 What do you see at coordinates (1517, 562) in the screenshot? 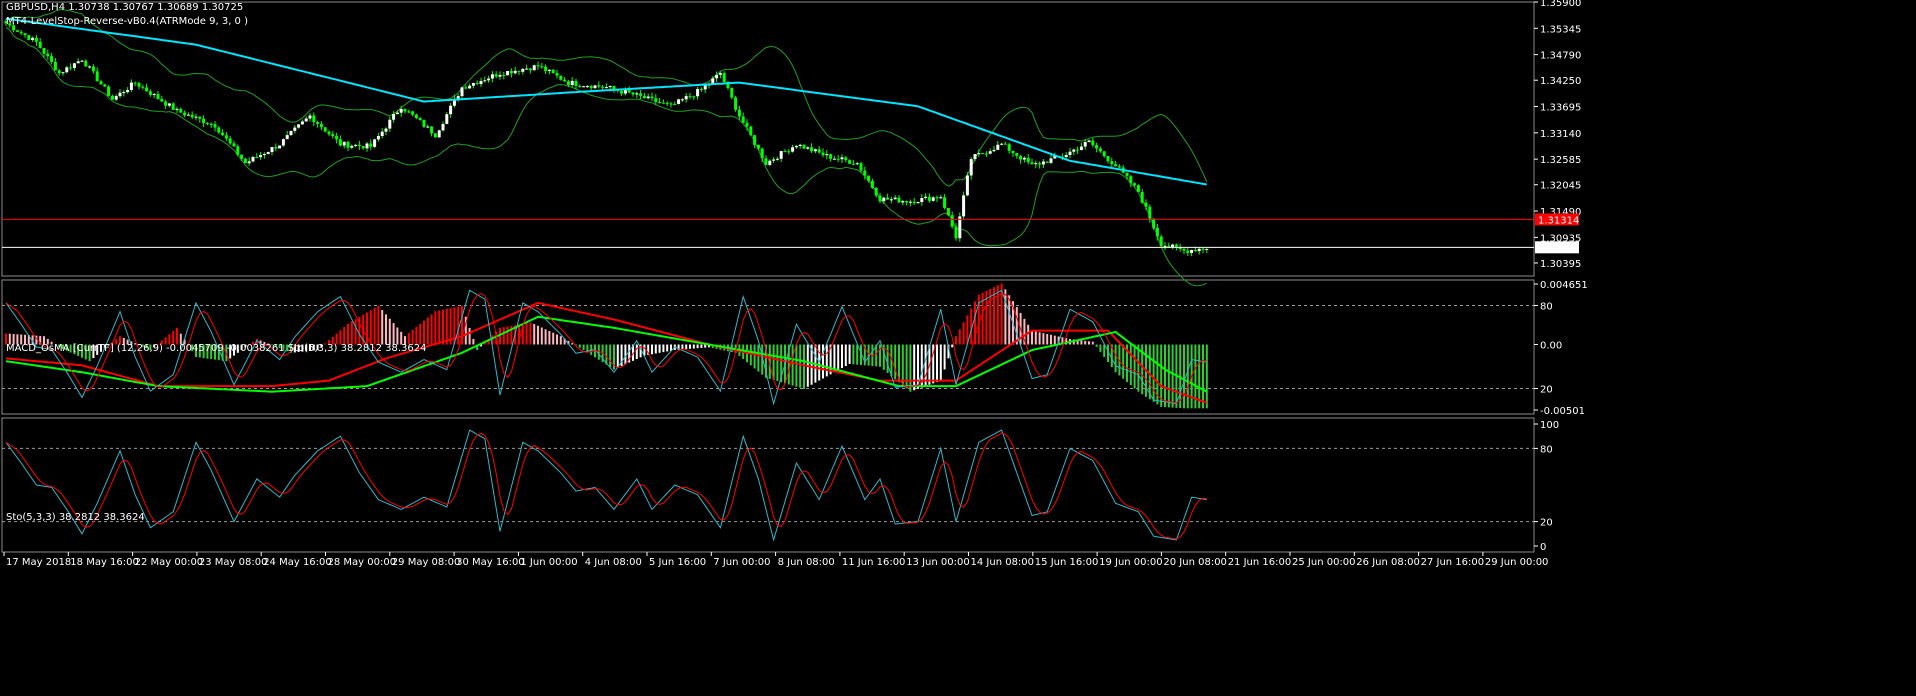
I see `x-tick-label: 29 Jun 00:00` at bounding box center [1517, 562].